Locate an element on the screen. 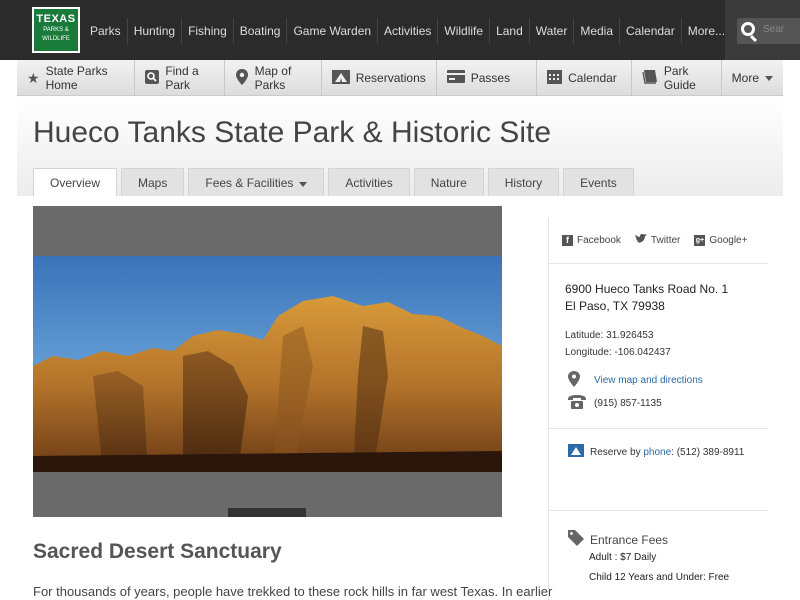  sidebar-divider is located at coordinates (548, 409).